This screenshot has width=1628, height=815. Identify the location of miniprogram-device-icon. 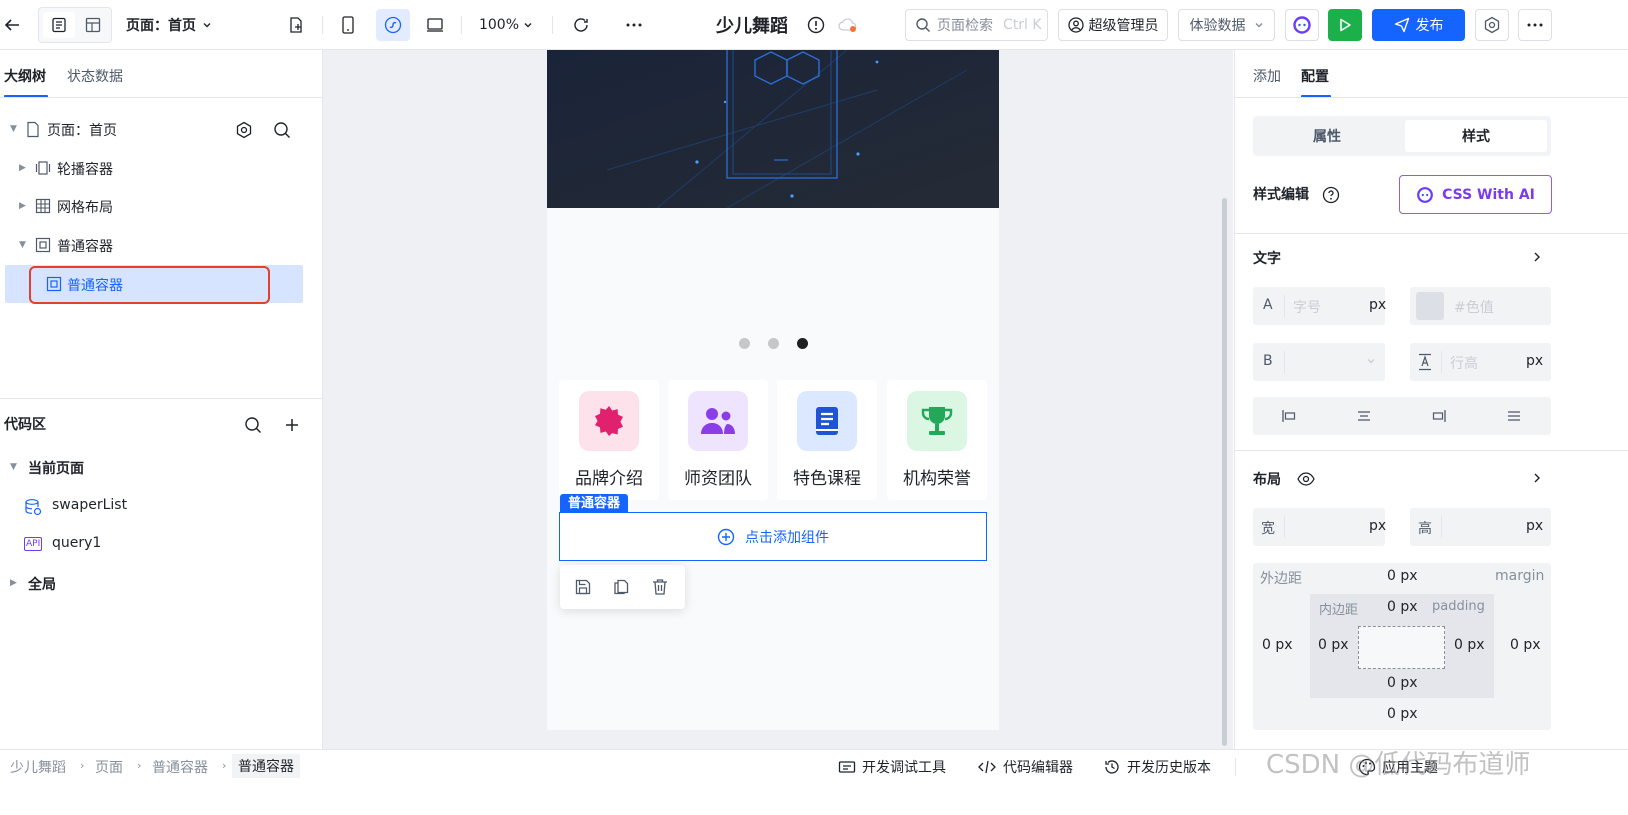
(393, 25).